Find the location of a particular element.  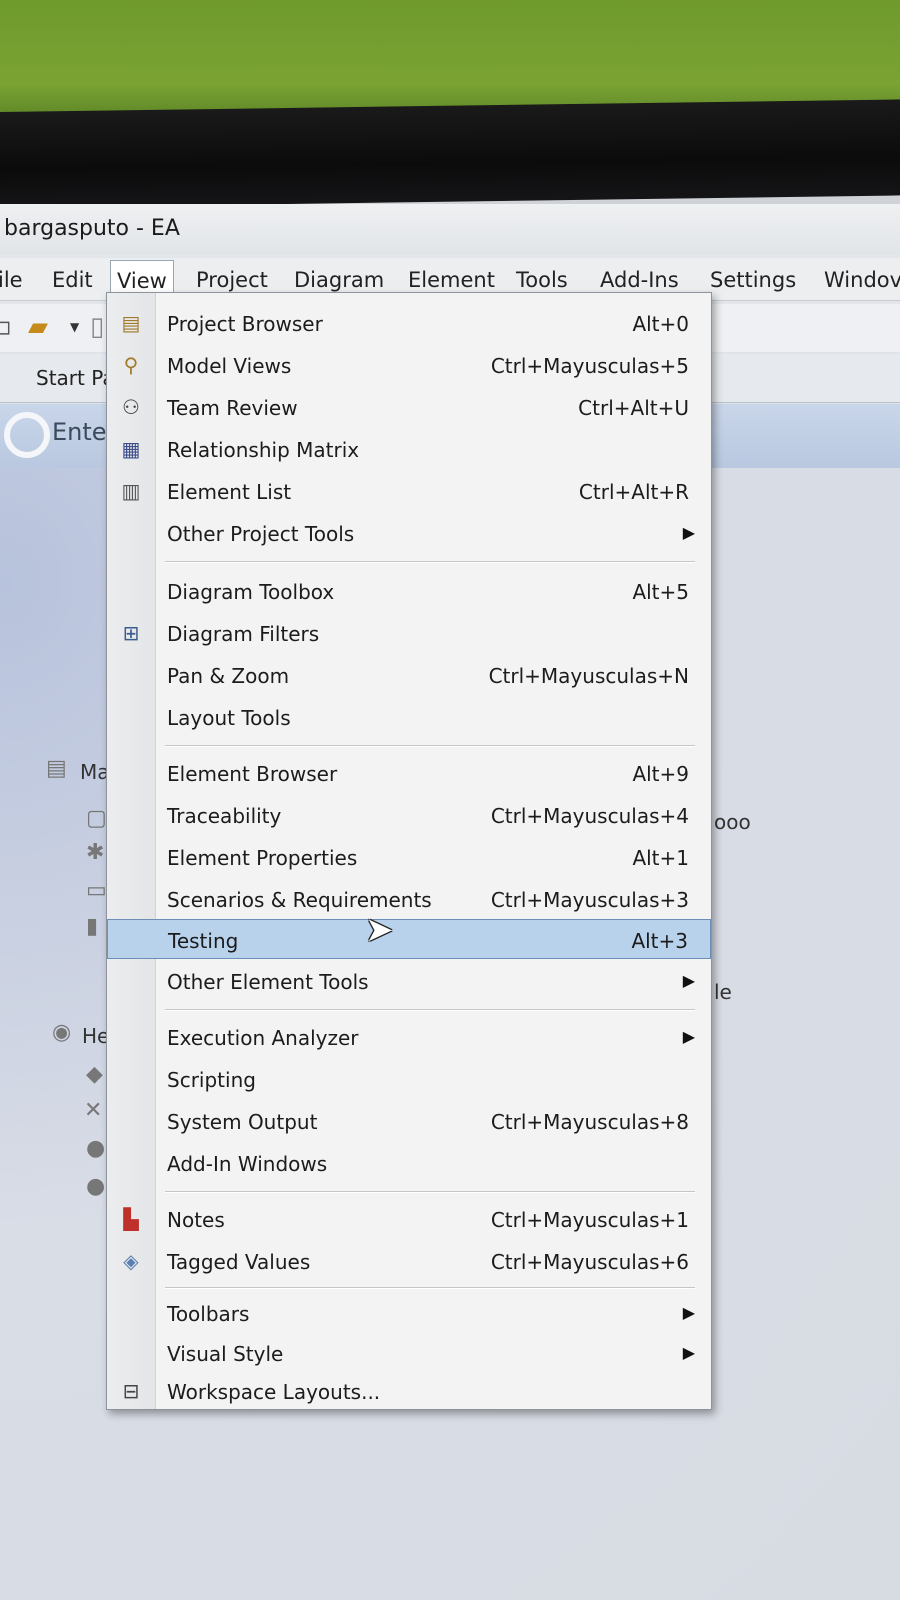

menu-item-shortcut: Ctrl+Mayusculas+3 is located at coordinates (589, 900).